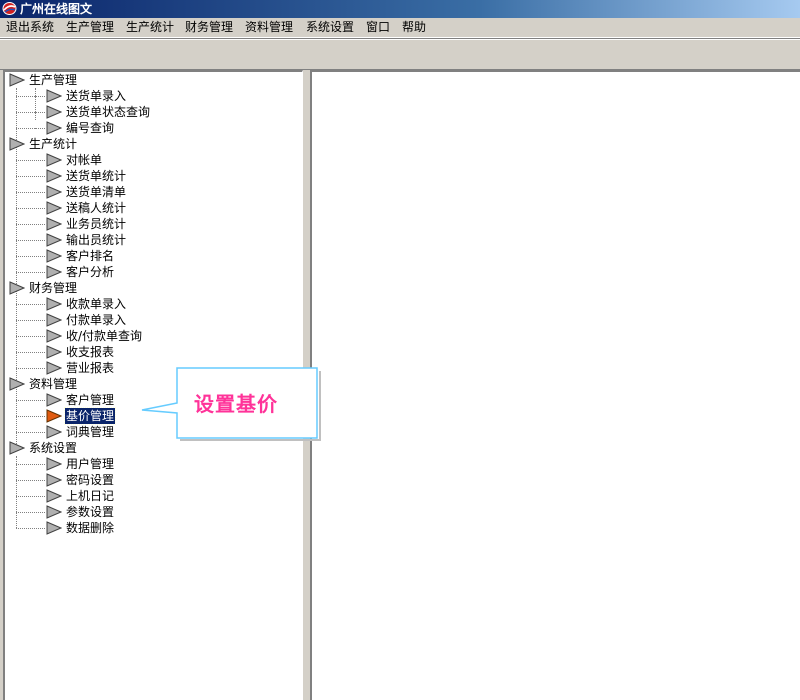  What do you see at coordinates (90, 368) in the screenshot?
I see `tree-item-label: 营业报表` at bounding box center [90, 368].